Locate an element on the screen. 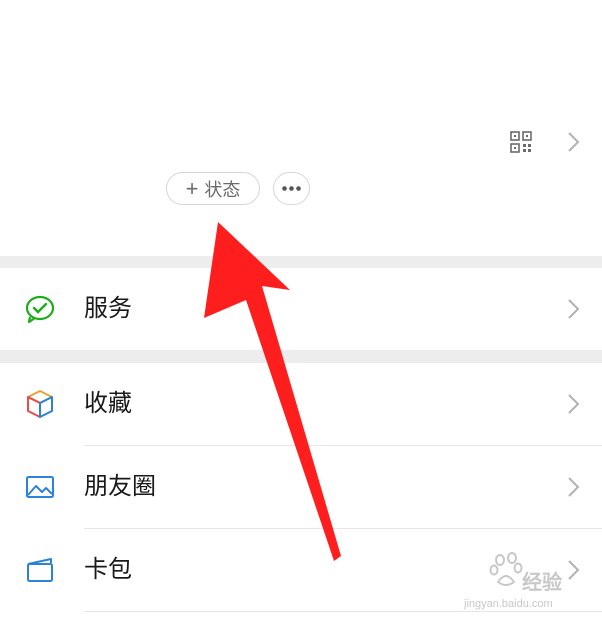 The height and width of the screenshot is (622, 602). more-dots-icon is located at coordinates (291, 188).